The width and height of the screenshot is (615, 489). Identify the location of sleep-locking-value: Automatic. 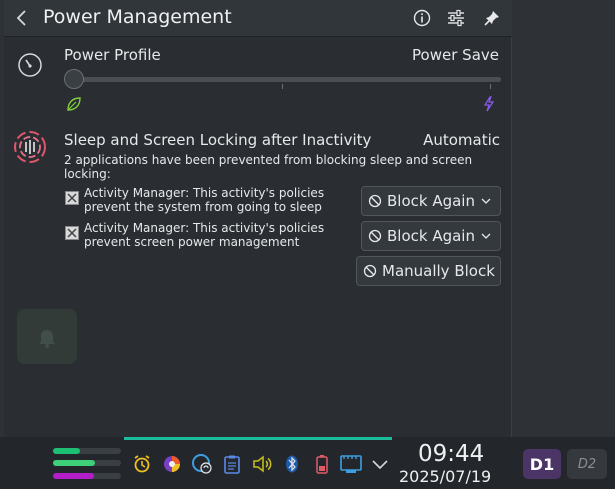
(461, 140).